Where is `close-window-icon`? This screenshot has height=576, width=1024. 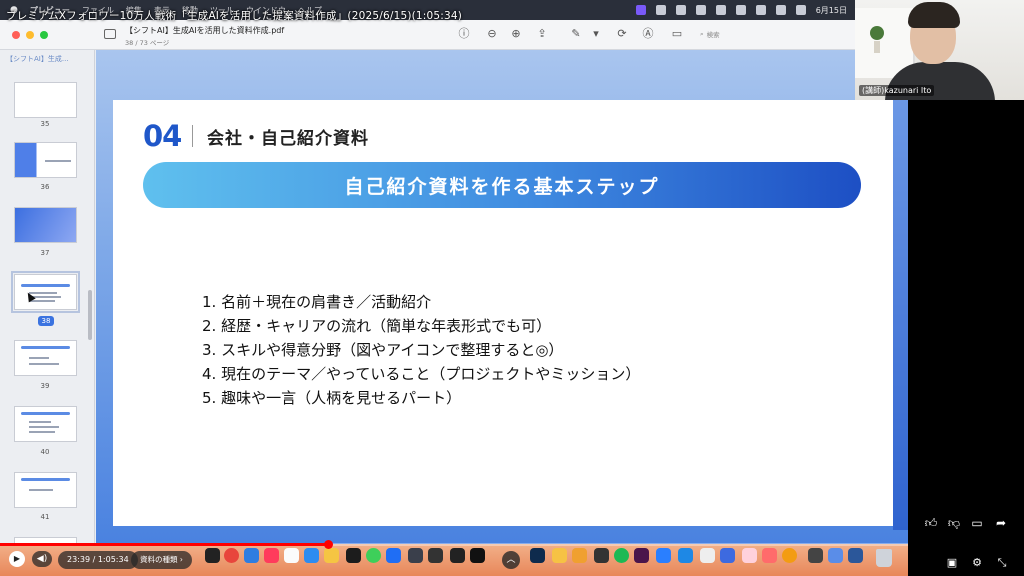 close-window-icon is located at coordinates (16, 35).